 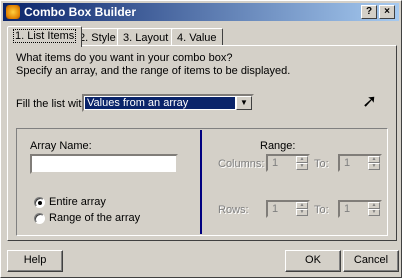 I want to click on rows-from-value: 1, so click(x=275, y=209).